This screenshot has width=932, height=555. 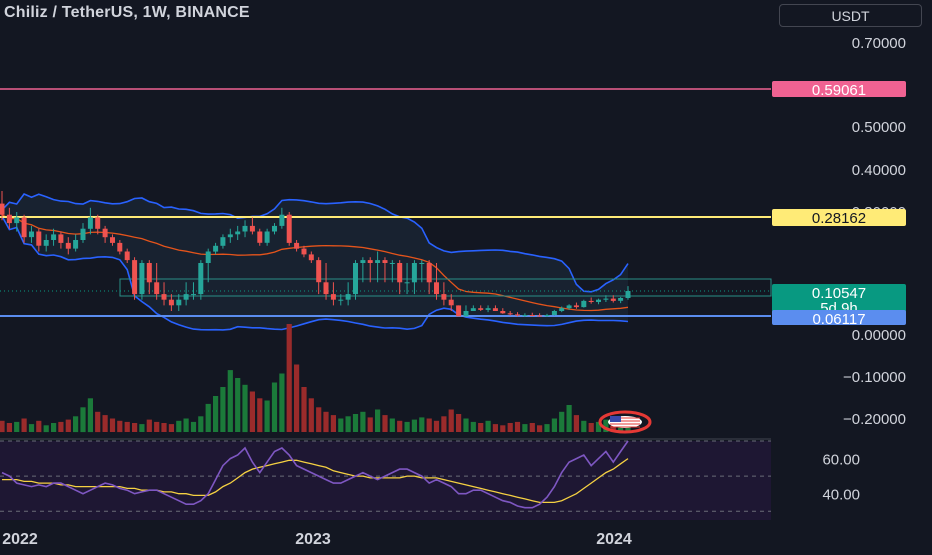 I want to click on time-axis-label: 2022, so click(x=20, y=539).